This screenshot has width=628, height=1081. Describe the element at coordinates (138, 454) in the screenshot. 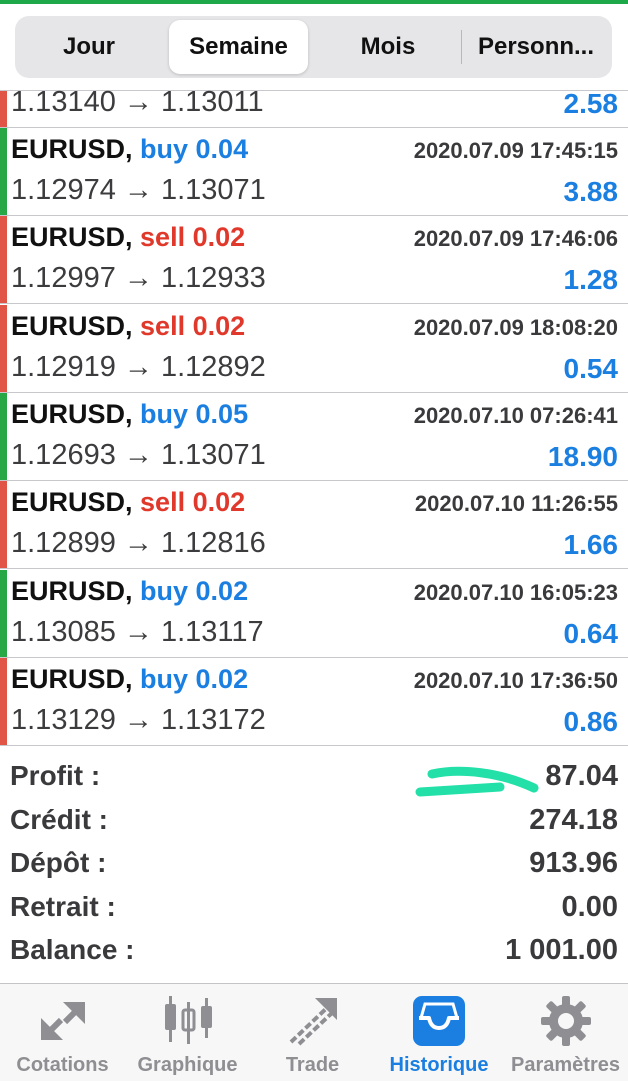

I see `deal-prices: 1.12693 → 1.13071` at that location.